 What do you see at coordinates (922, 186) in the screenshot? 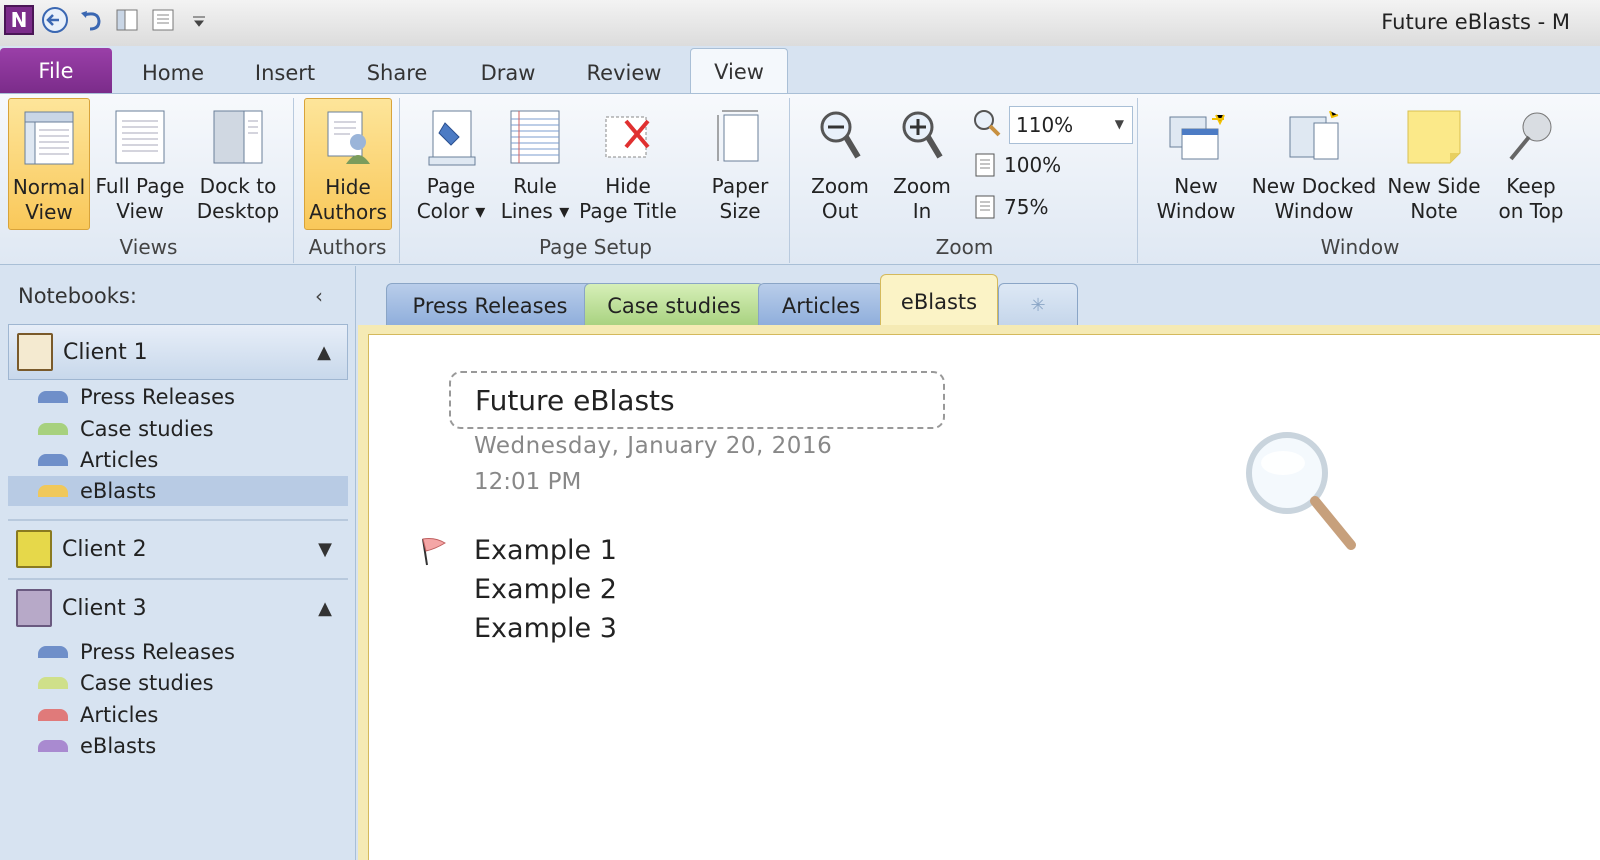
I see `zoom-in-label-1: Zoom` at bounding box center [922, 186].